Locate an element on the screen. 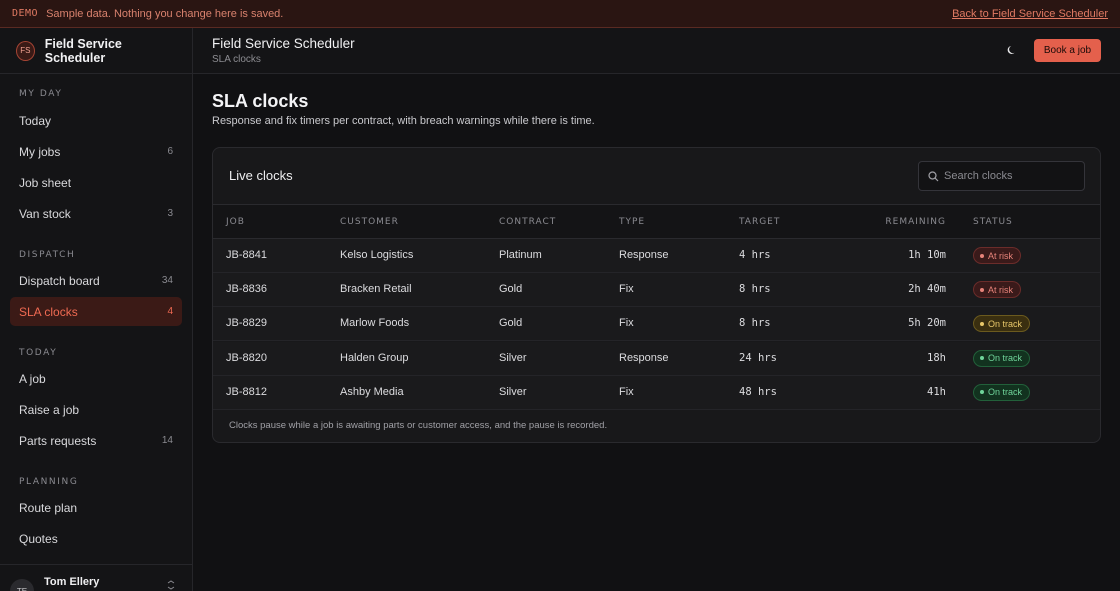 Image resolution: width=1120 pixels, height=591 pixels. cell-job: JB-8812 is located at coordinates (246, 391).